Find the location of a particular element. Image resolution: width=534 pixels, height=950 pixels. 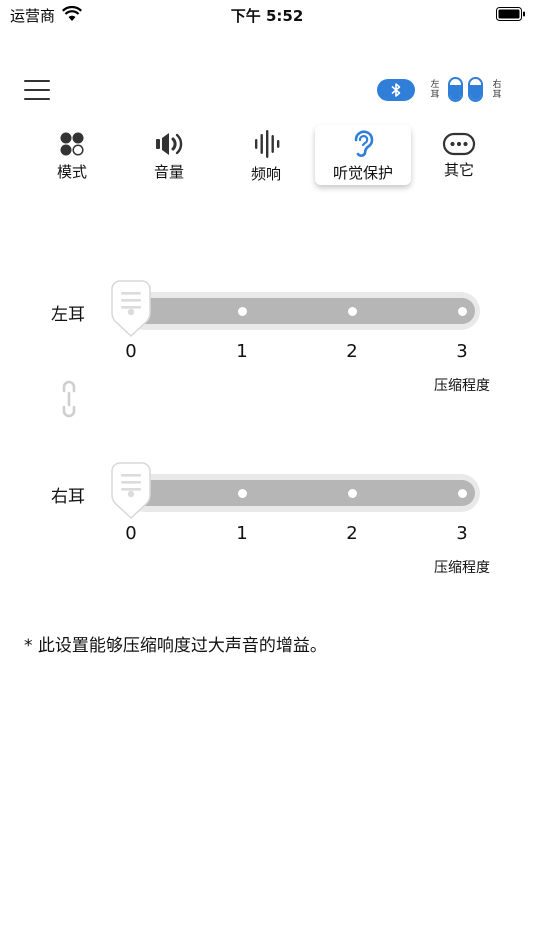

status-bar: 运营商 下午 5:52 is located at coordinates (267, 15).